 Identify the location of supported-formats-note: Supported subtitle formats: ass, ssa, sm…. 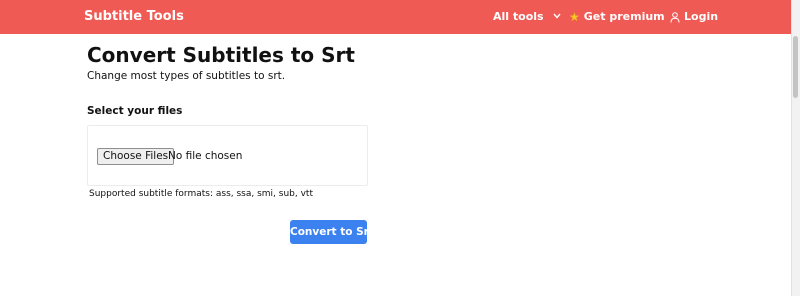
(201, 194).